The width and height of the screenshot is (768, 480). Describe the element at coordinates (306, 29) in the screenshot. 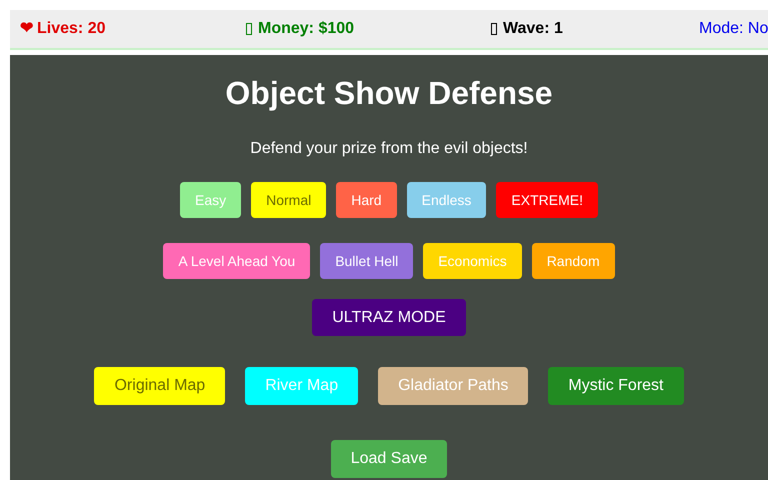

I see `stat-label: Money: $100` at that location.